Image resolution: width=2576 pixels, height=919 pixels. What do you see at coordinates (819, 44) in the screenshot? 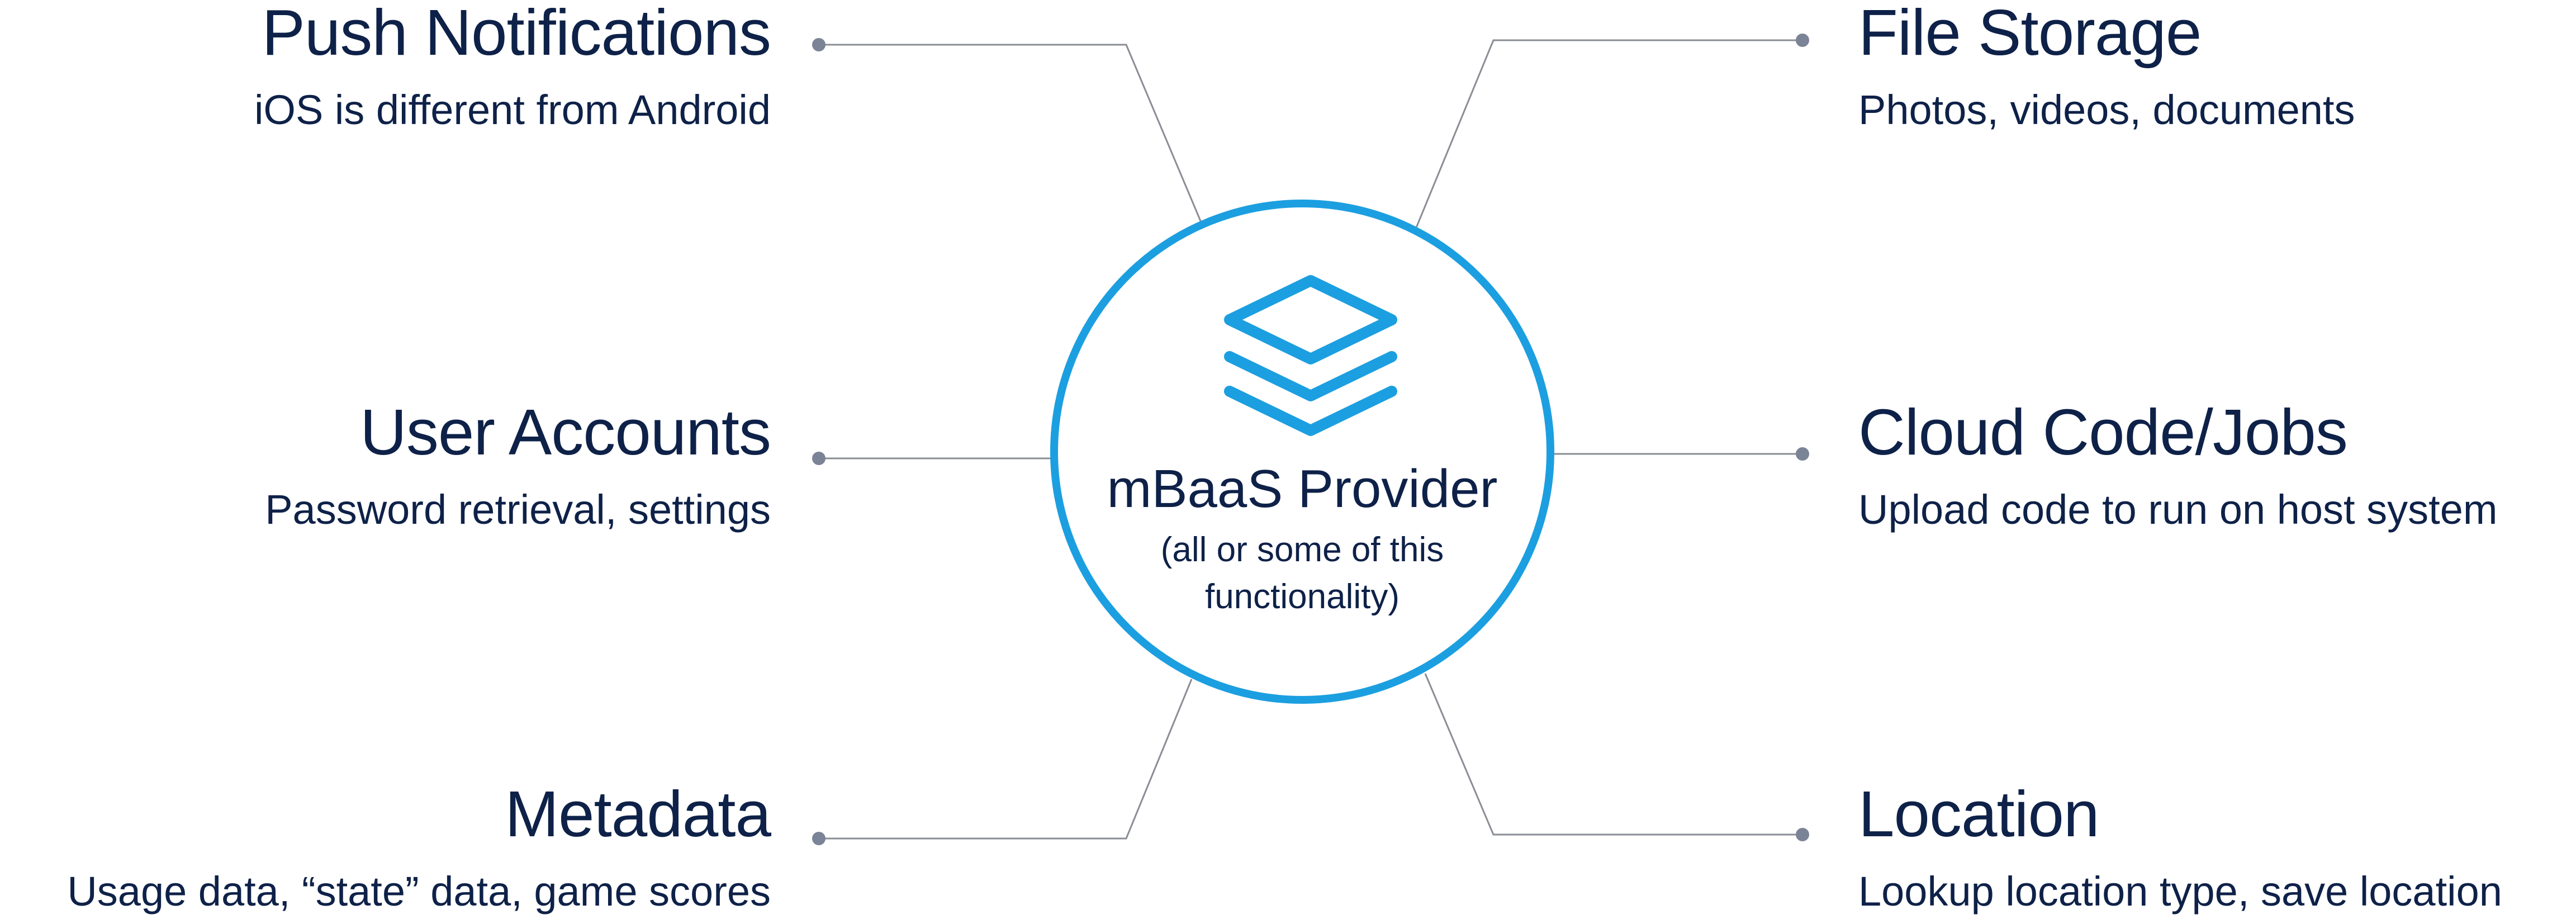
I see `connector-dot-push` at bounding box center [819, 44].